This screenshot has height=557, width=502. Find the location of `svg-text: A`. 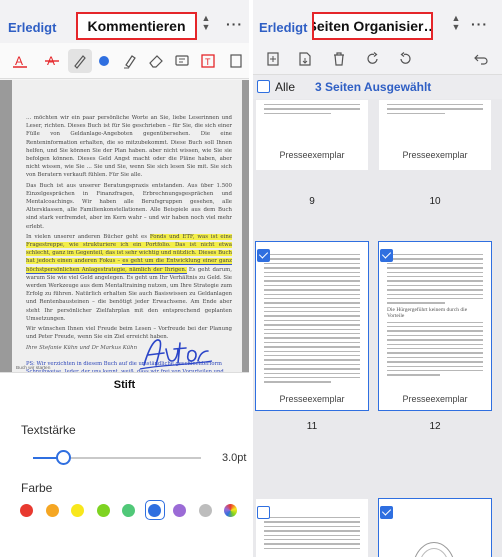

svg-text: A is located at coordinates (19, 61).